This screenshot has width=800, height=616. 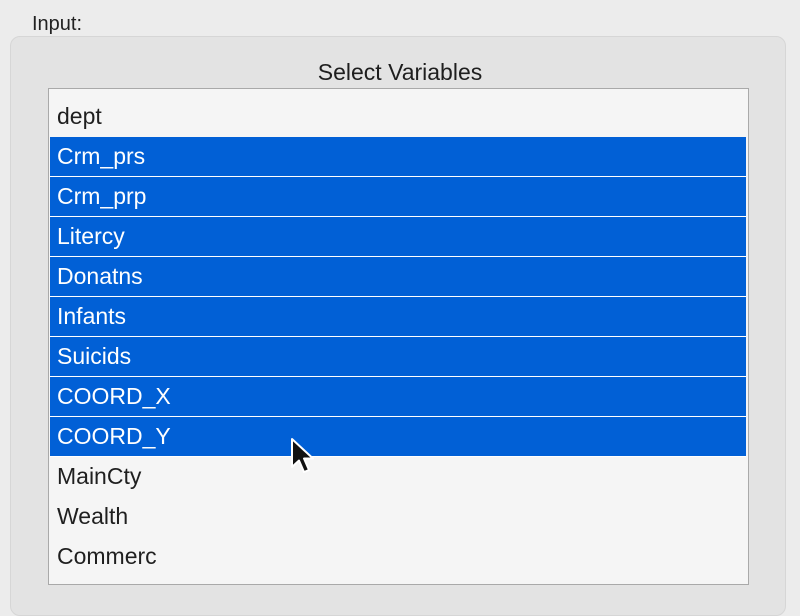 What do you see at coordinates (114, 396) in the screenshot?
I see `variable-item-label: COORD_X` at bounding box center [114, 396].